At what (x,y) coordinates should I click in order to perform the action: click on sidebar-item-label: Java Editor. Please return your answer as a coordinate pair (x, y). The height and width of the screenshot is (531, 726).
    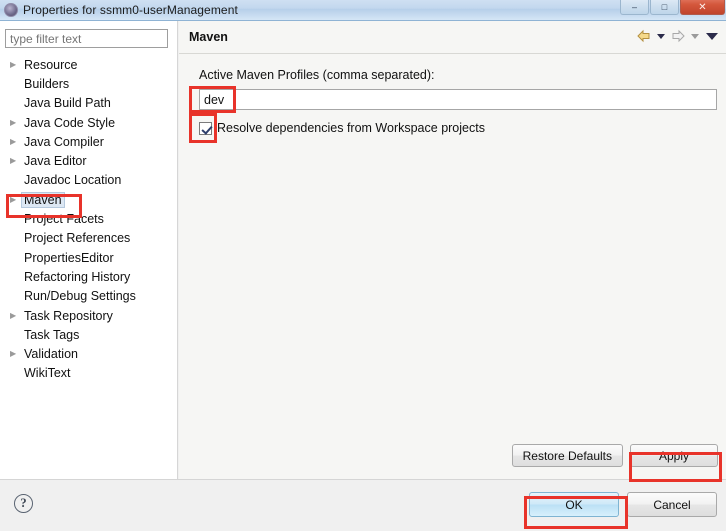
    Looking at the image, I should click on (55, 161).